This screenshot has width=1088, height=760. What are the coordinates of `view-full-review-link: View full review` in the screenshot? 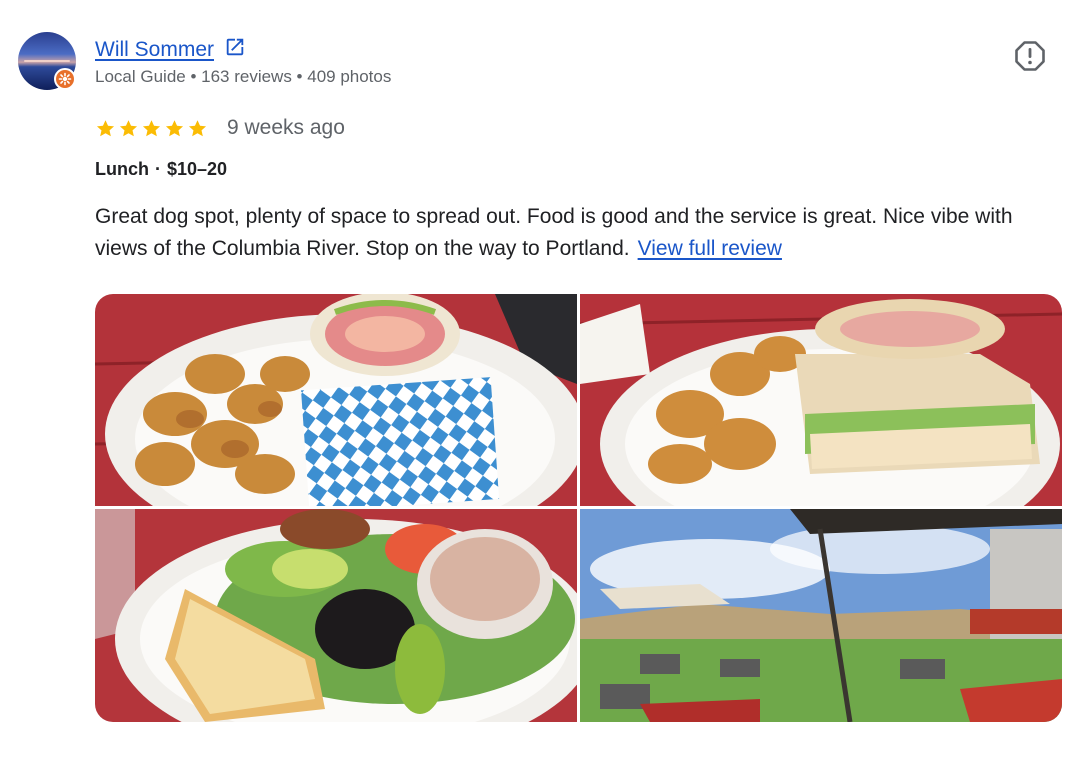 It's located at (710, 248).